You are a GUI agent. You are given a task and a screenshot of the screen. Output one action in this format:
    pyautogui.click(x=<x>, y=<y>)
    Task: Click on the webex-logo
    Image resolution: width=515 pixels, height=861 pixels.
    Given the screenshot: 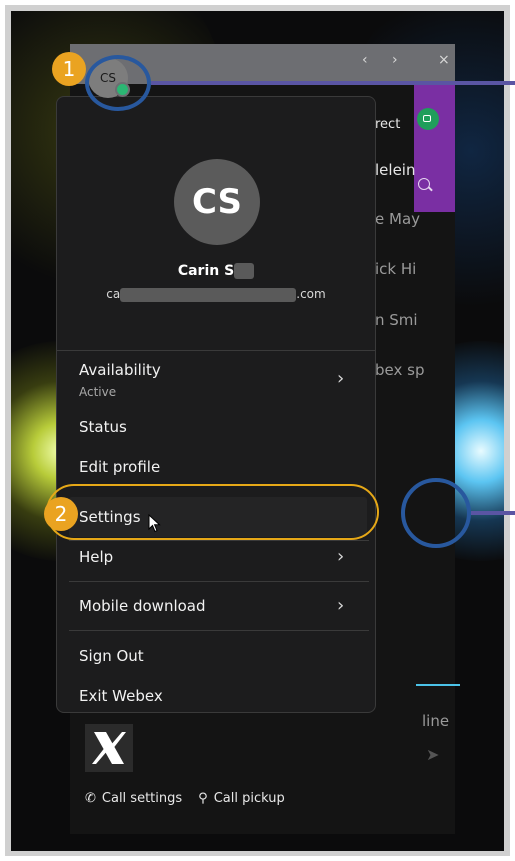 What is the action you would take?
    pyautogui.click(x=109, y=748)
    